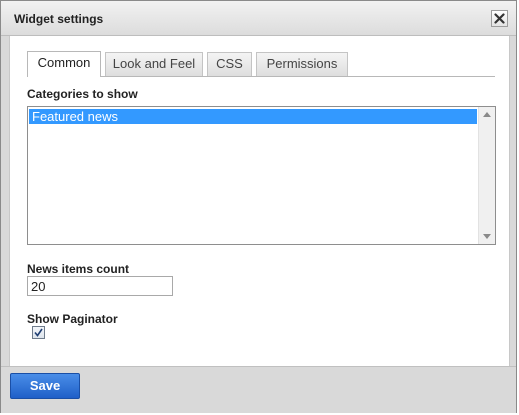 The width and height of the screenshot is (519, 415). Describe the element at coordinates (78, 269) in the screenshot. I see `news-count-label: News items count` at that location.